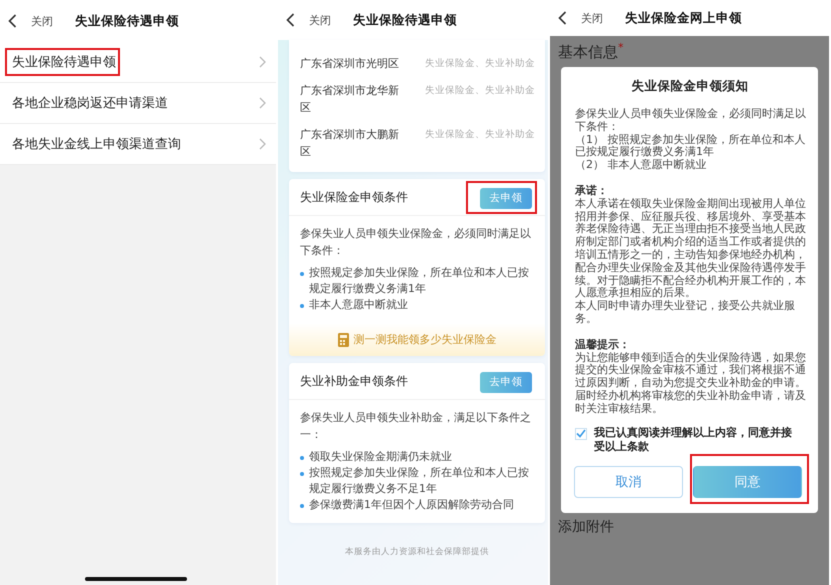 This screenshot has height=585, width=831. Describe the element at coordinates (691, 249) in the screenshot. I see `notice-paragraph: 本人承诺在领取失业保险金期间出现被用人单位招用并参保、应征服兵役、移居境外、享受基本养老保险待遇、无正当理由拒不接受当地人民政府制定部门或者机构介绍的适当工作或者提供的培训五情形之一的，主动告知参保地经办机构，配合办理失业保险金及其他失业保险待遇停发手续。对于隐瞒拒不配合经办机构开展工作的，本人愿意承担相应的后果。` at that location.